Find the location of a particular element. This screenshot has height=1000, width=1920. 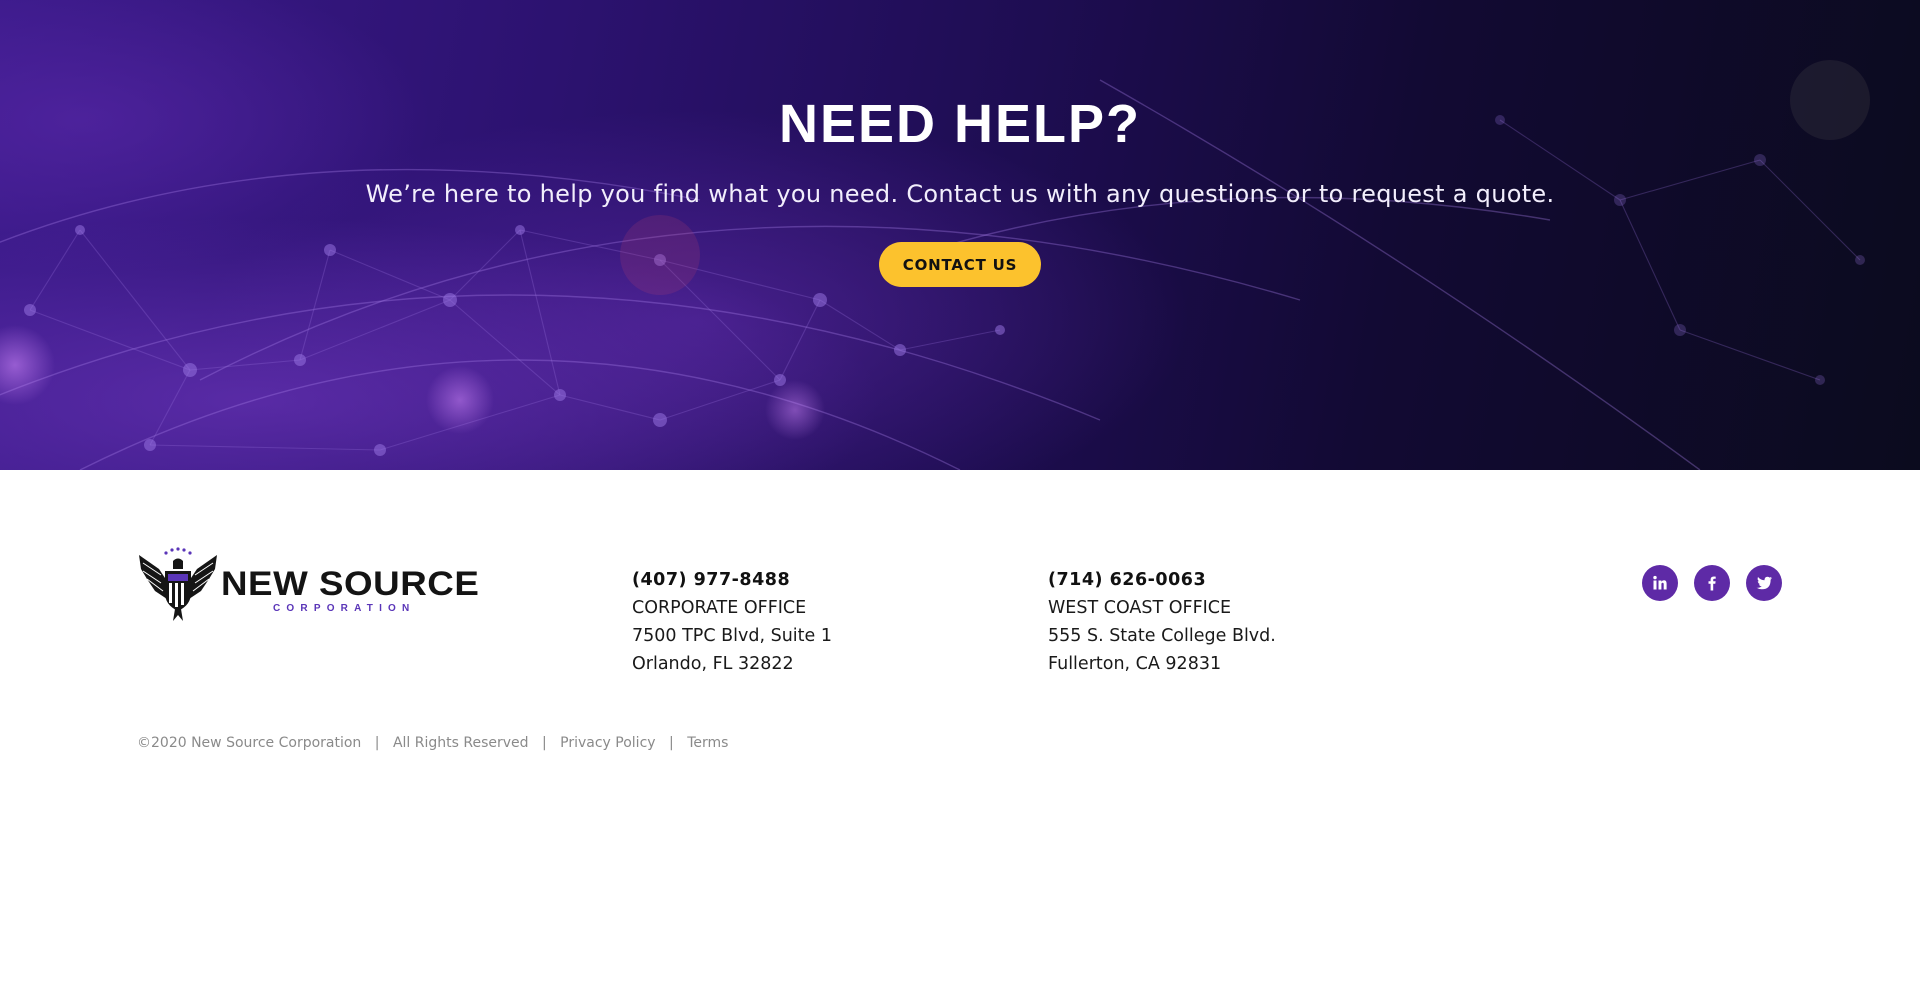

linkedin-button is located at coordinates (1660, 583).